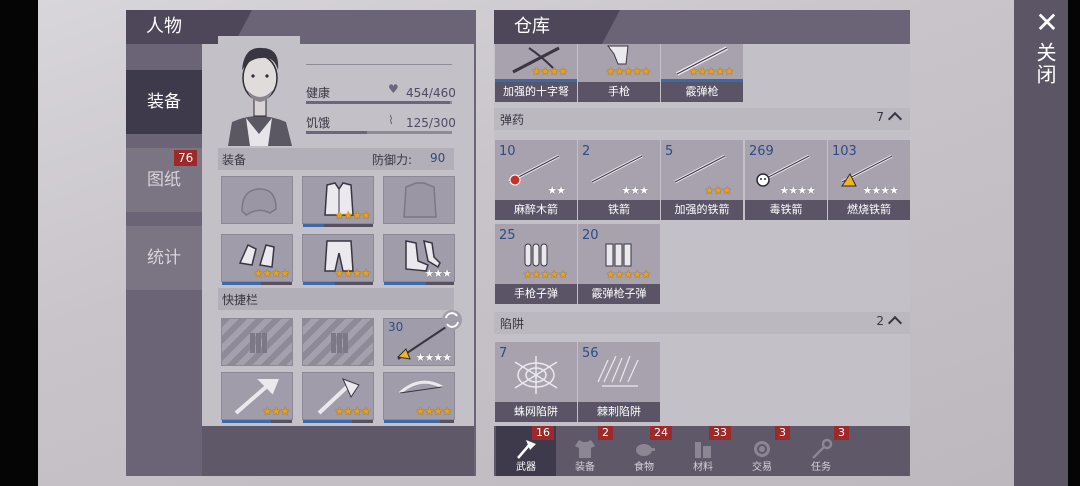 This screenshot has height=486, width=1080. I want to click on slot-jacket, so click(419, 200).